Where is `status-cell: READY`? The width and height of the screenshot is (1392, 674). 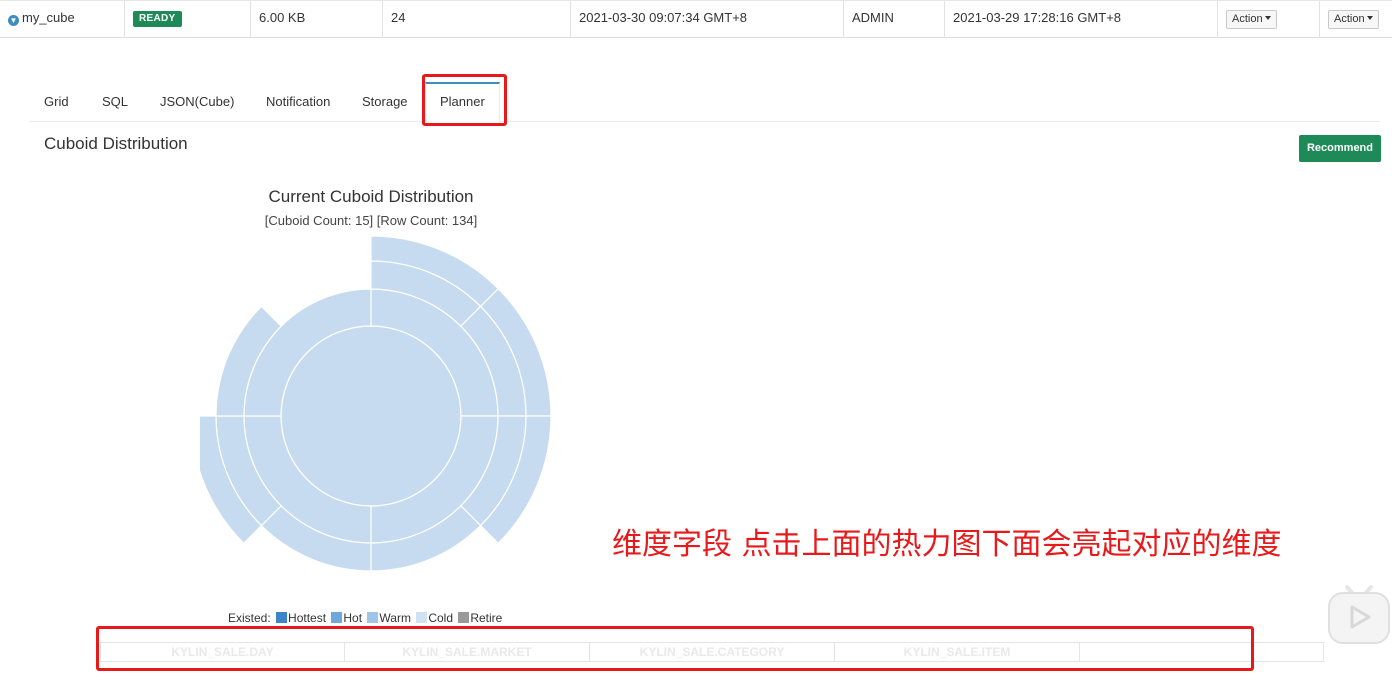 status-cell: READY is located at coordinates (188, 19).